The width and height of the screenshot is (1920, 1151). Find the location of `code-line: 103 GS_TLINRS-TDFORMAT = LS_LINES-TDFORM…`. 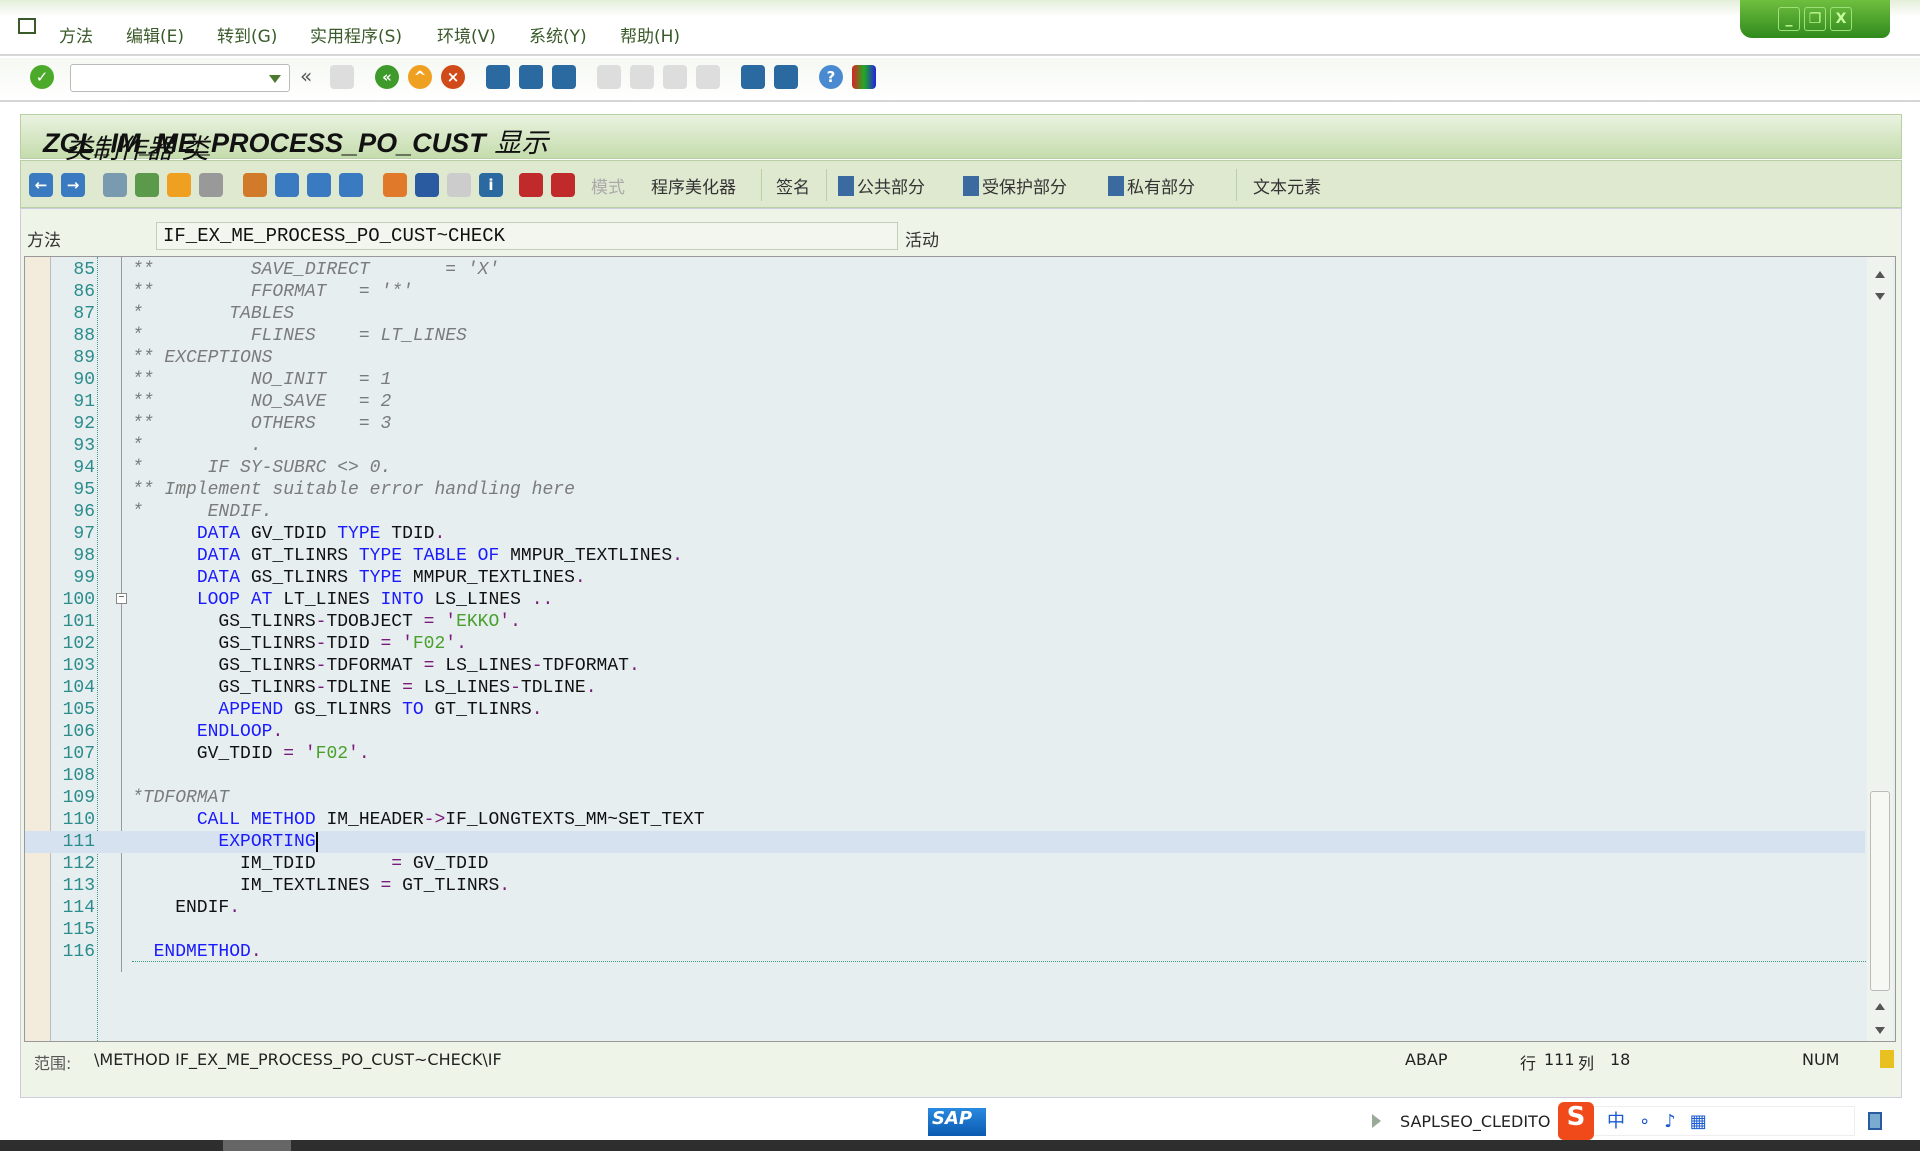

code-line: 103 GS_TLINRS-TDFORMAT = LS_LINES-TDFORM… is located at coordinates (945, 666).